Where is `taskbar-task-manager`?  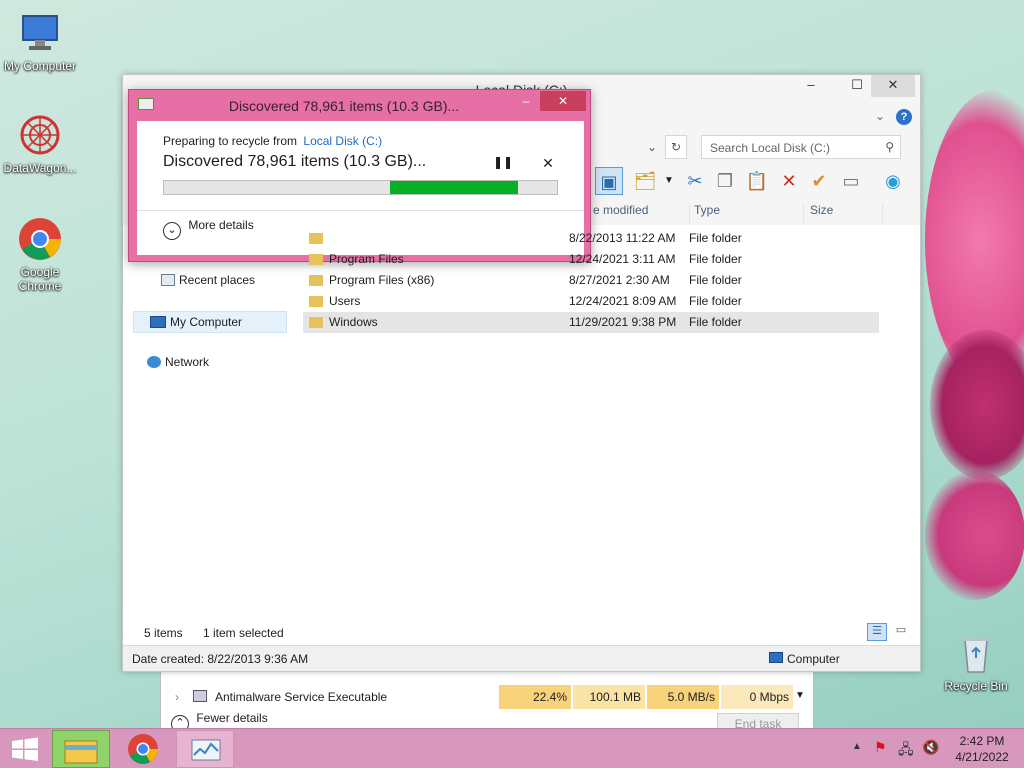
taskbar-task-manager is located at coordinates (205, 749).